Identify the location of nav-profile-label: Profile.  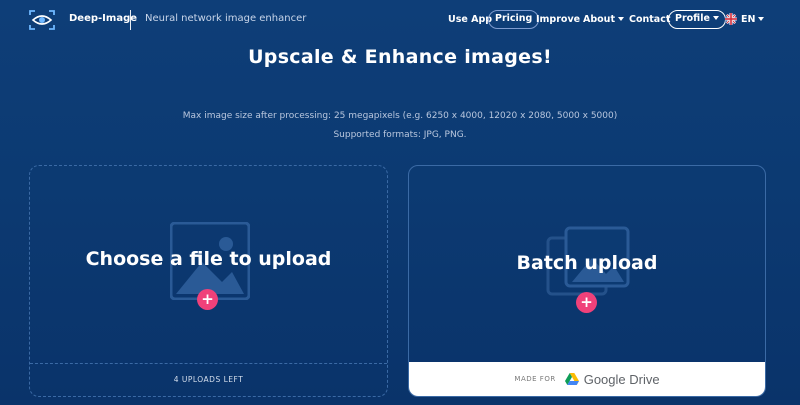
(692, 18).